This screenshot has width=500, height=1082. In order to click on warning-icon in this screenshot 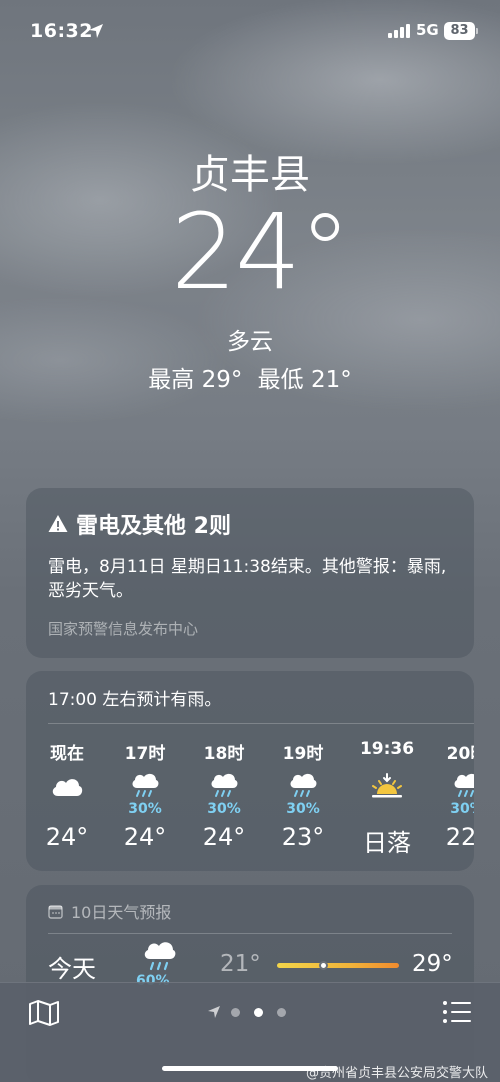, I will do `click(58, 523)`.